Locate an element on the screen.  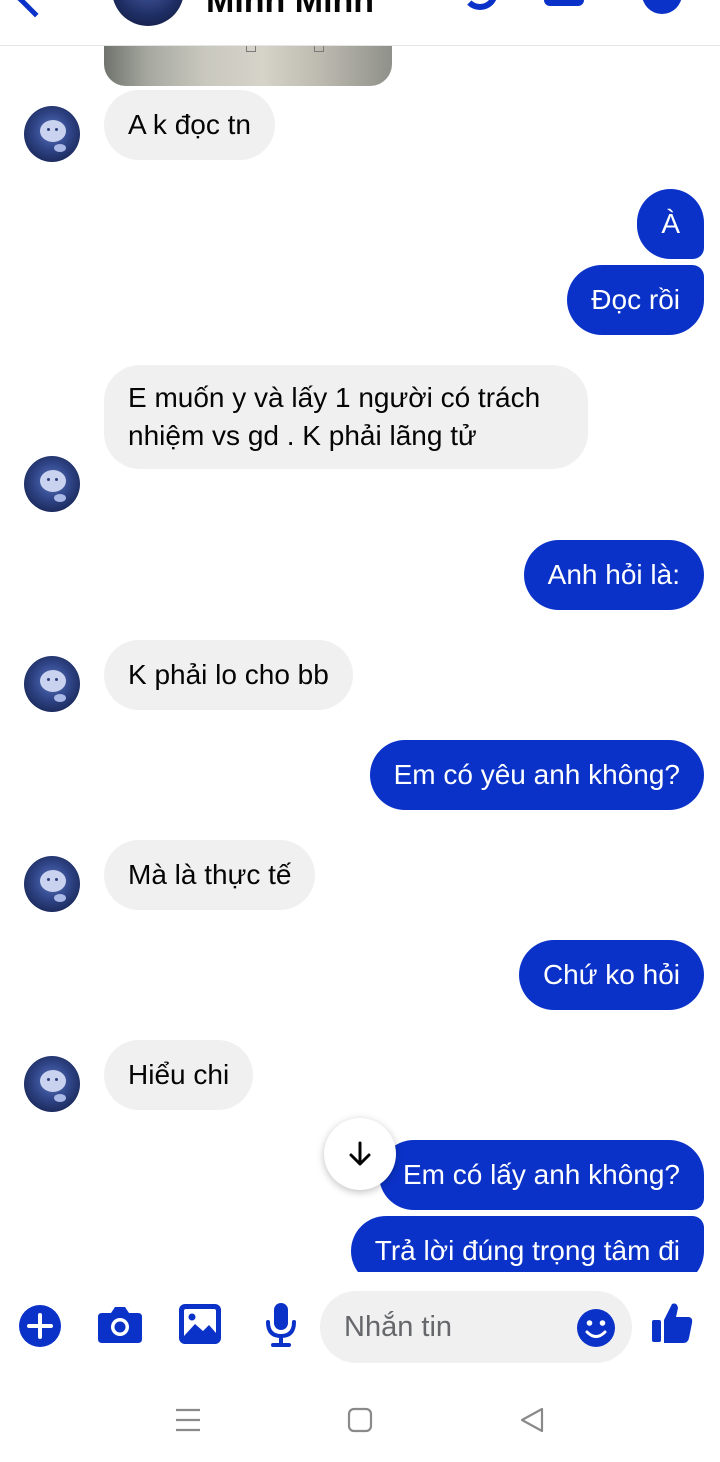
outgoing-message: Em có yêu anh không? is located at coordinates (536, 775).